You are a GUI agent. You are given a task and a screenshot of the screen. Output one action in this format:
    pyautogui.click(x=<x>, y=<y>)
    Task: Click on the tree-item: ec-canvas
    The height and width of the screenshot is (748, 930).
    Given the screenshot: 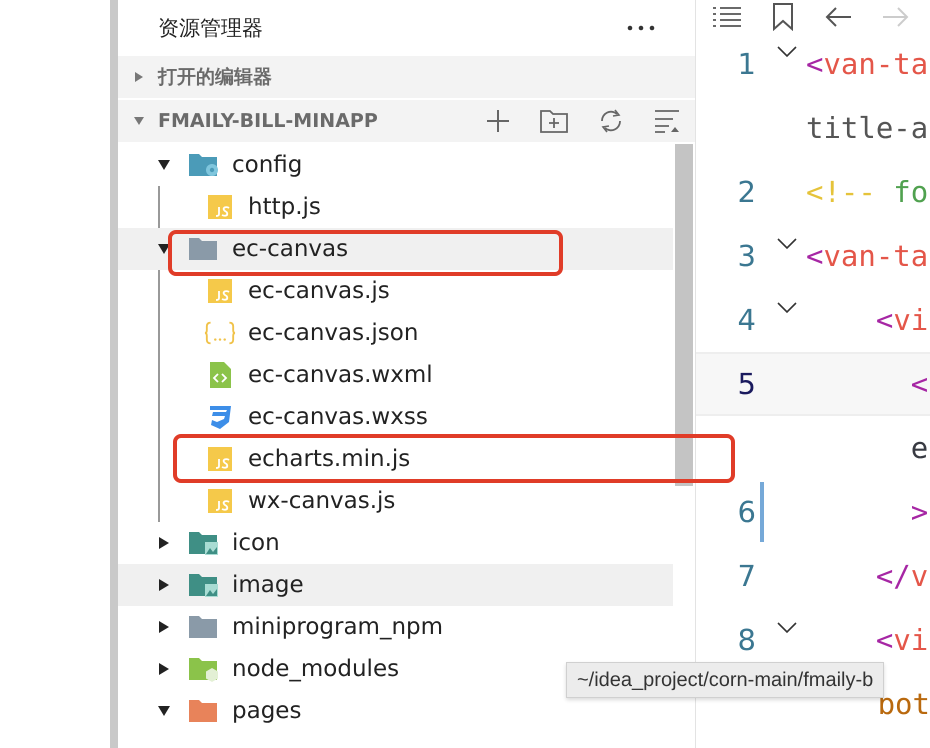 What is the action you would take?
    pyautogui.click(x=395, y=249)
    